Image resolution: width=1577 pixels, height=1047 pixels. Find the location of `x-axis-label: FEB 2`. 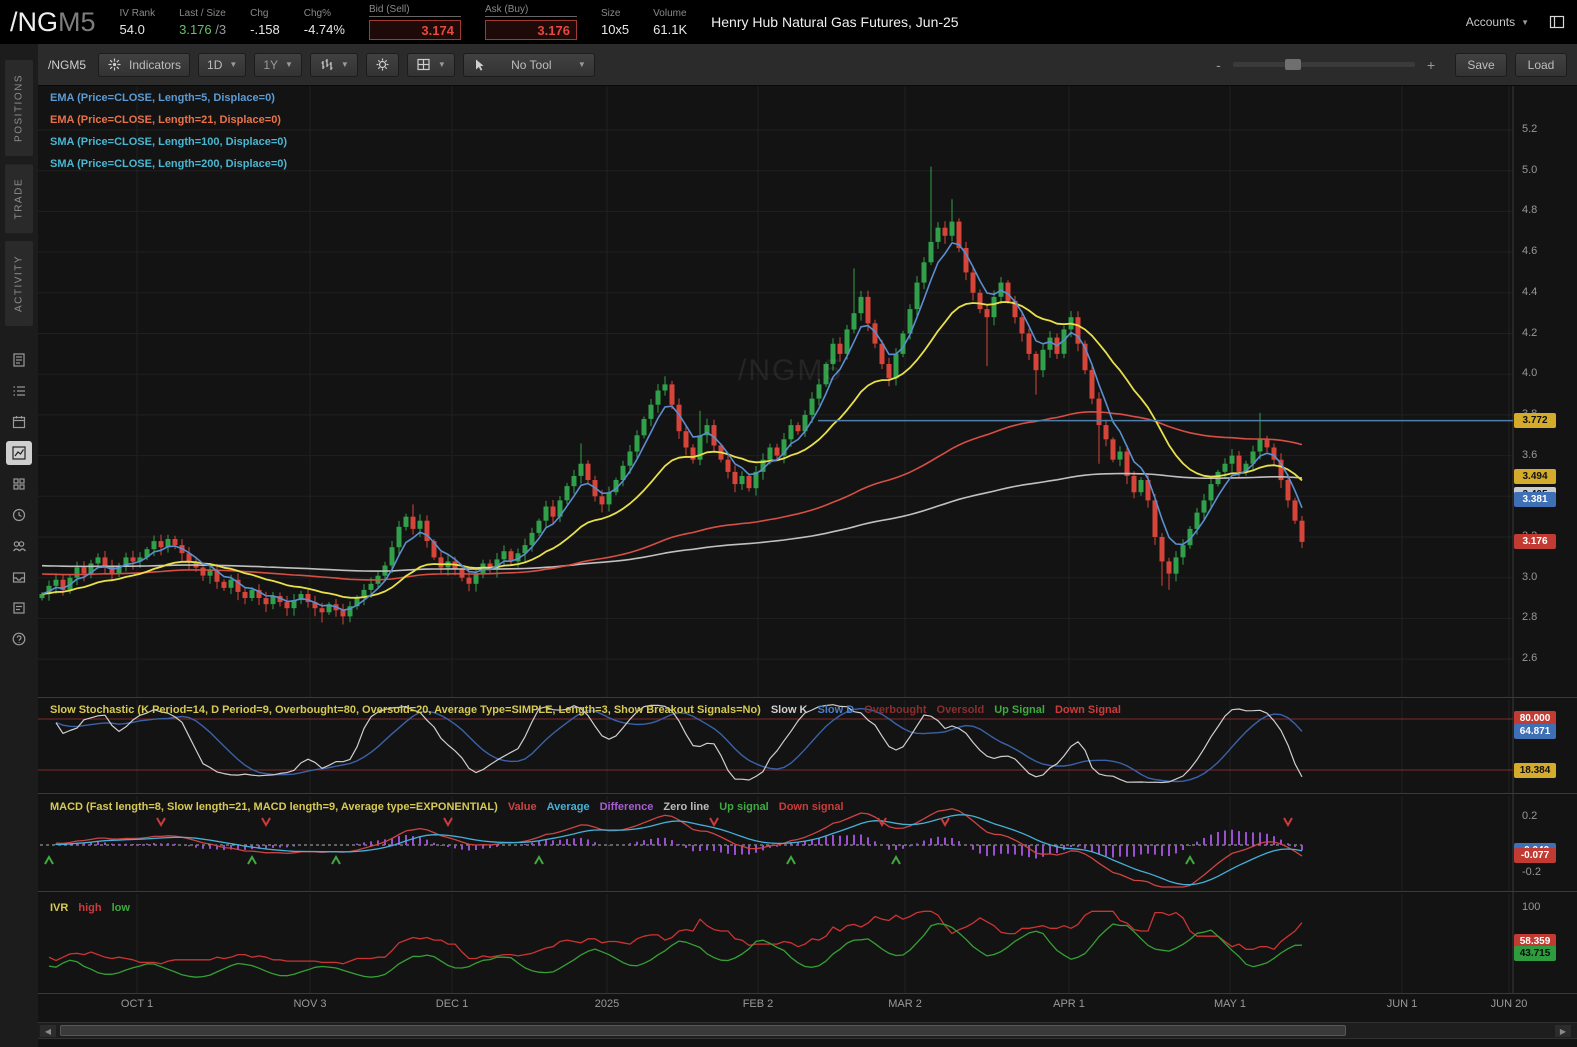

x-axis-label: FEB 2 is located at coordinates (758, 1004).